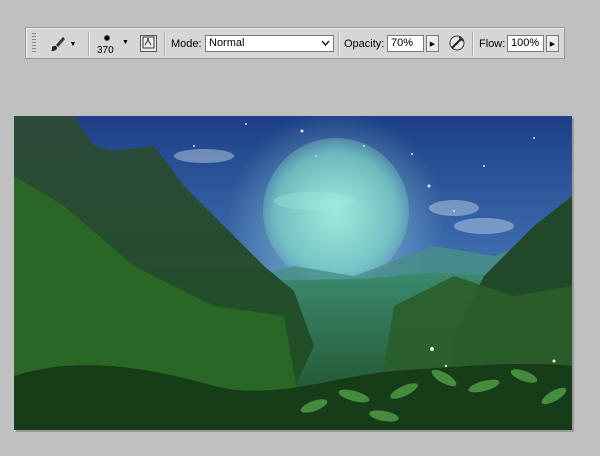 The height and width of the screenshot is (456, 600). What do you see at coordinates (73, 44) in the screenshot?
I see `preset-dropdown-arrow: ▼` at bounding box center [73, 44].